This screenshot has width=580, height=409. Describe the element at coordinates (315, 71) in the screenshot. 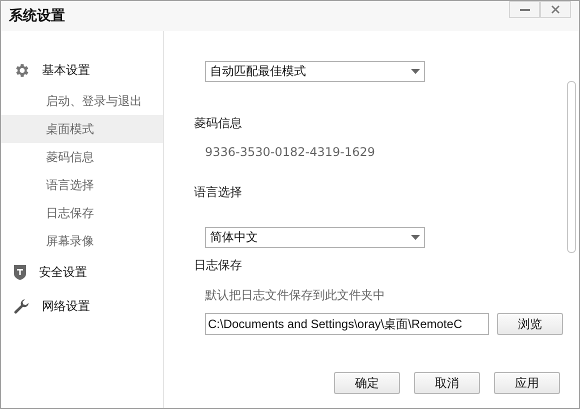

I see `mode-dropdown: 自动匹配最佳模式` at that location.